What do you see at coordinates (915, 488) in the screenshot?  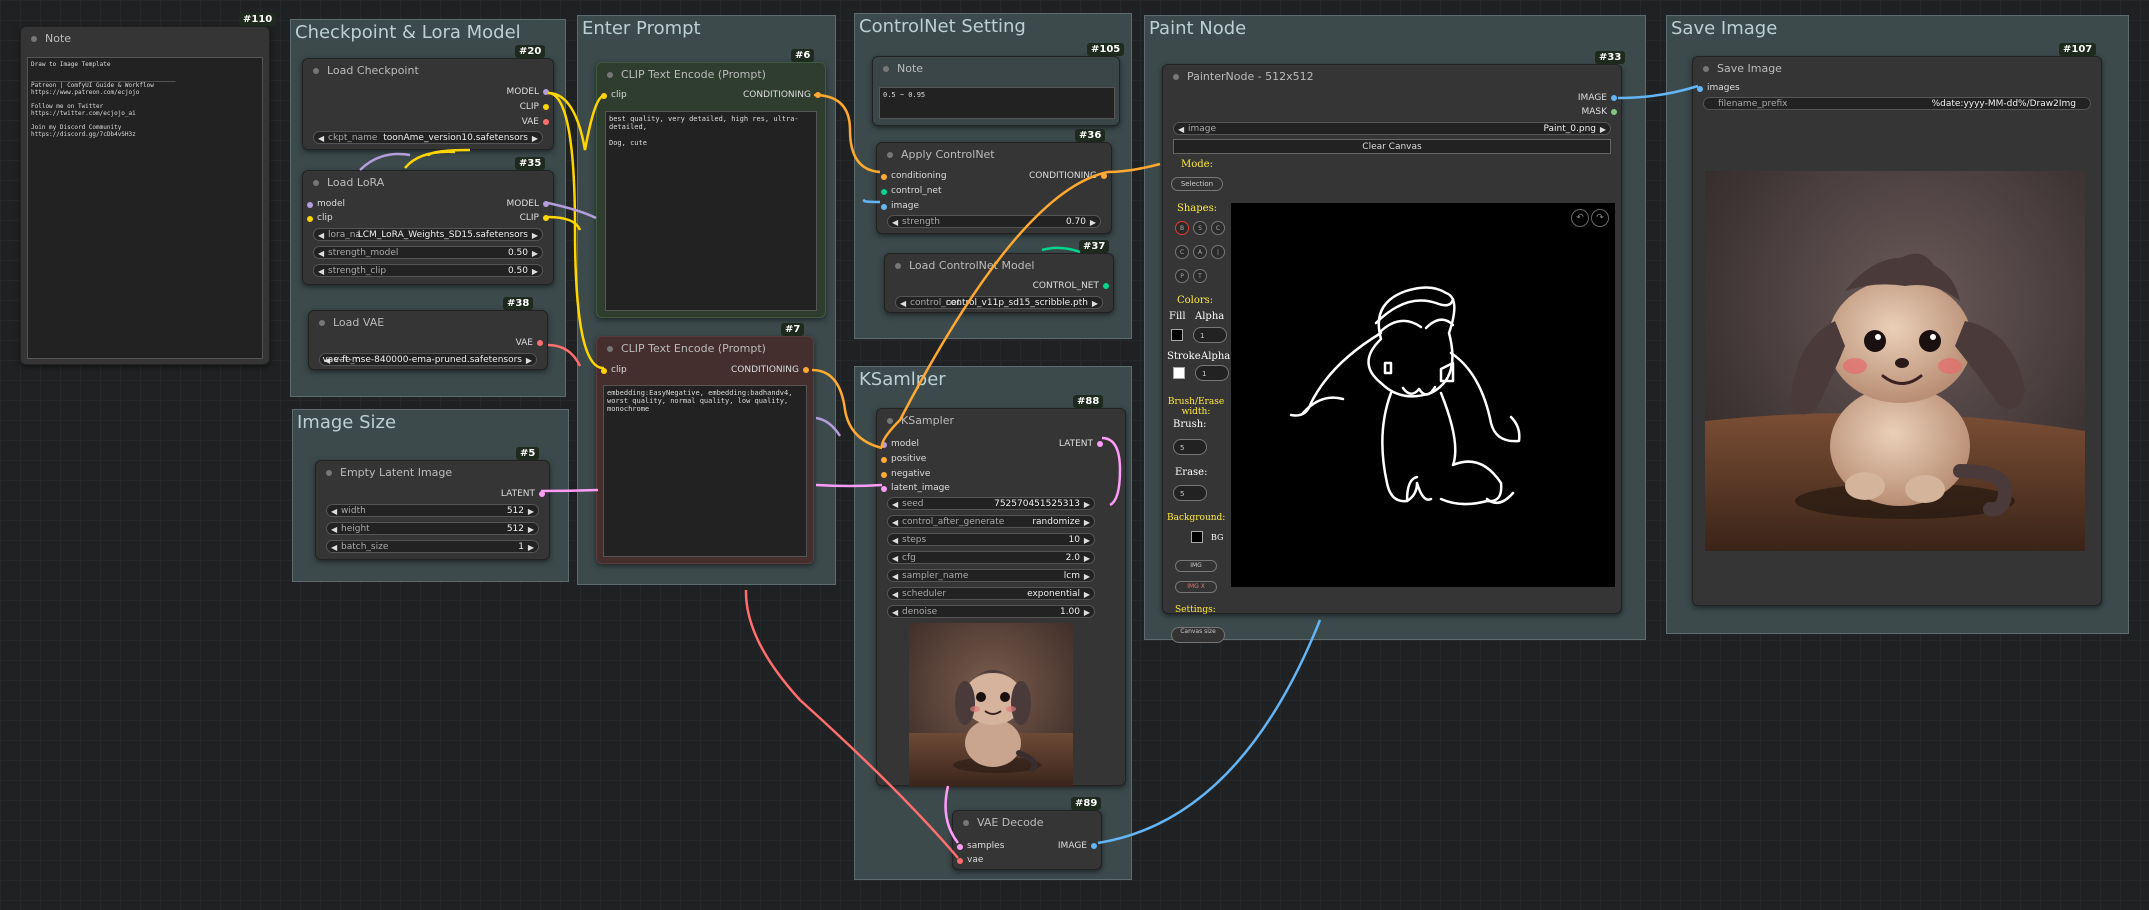 I see `input-latent-image: latent_image` at bounding box center [915, 488].